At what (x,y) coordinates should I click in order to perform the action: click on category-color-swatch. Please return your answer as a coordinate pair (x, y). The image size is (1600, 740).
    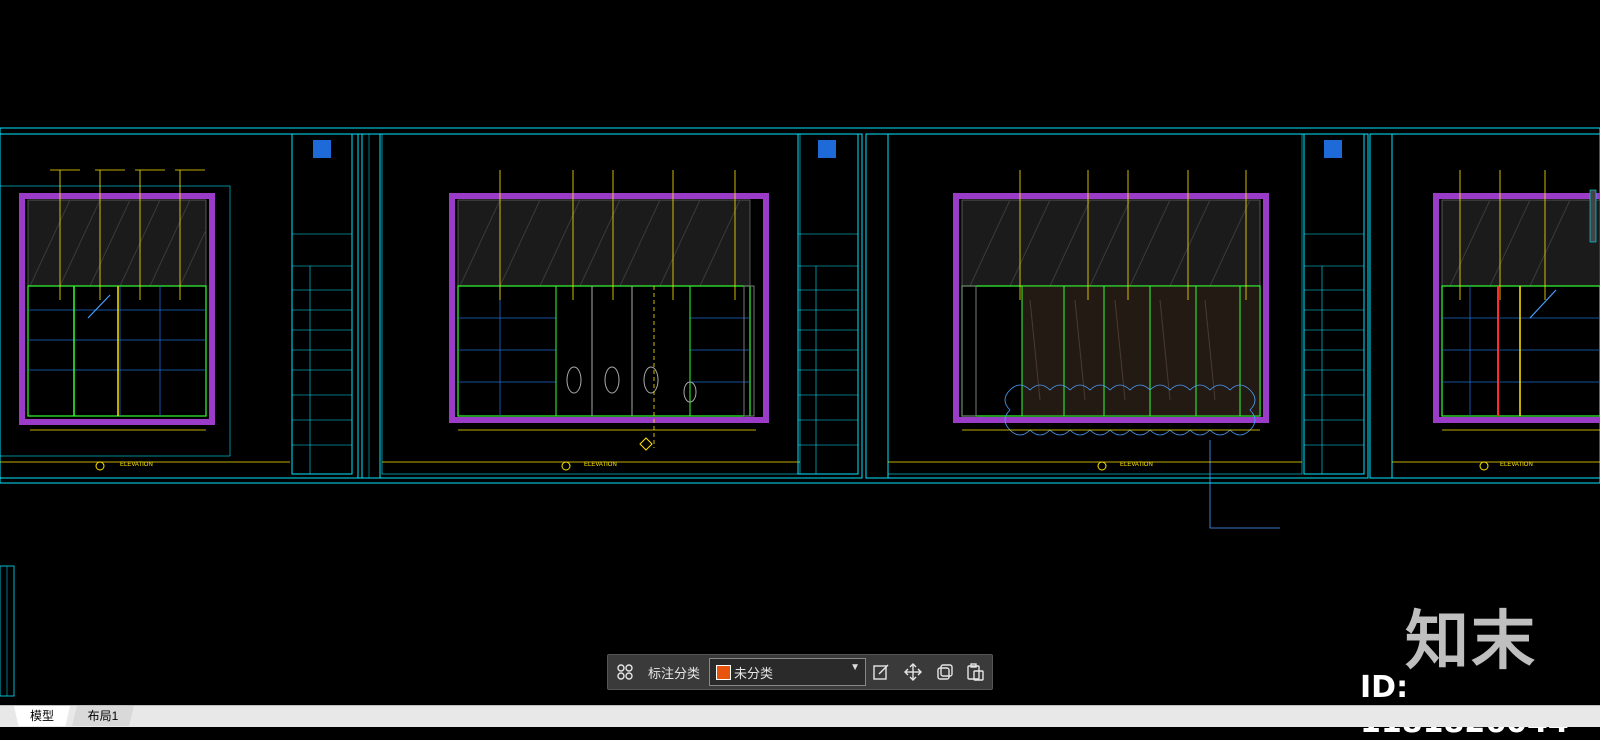
    Looking at the image, I should click on (723, 672).